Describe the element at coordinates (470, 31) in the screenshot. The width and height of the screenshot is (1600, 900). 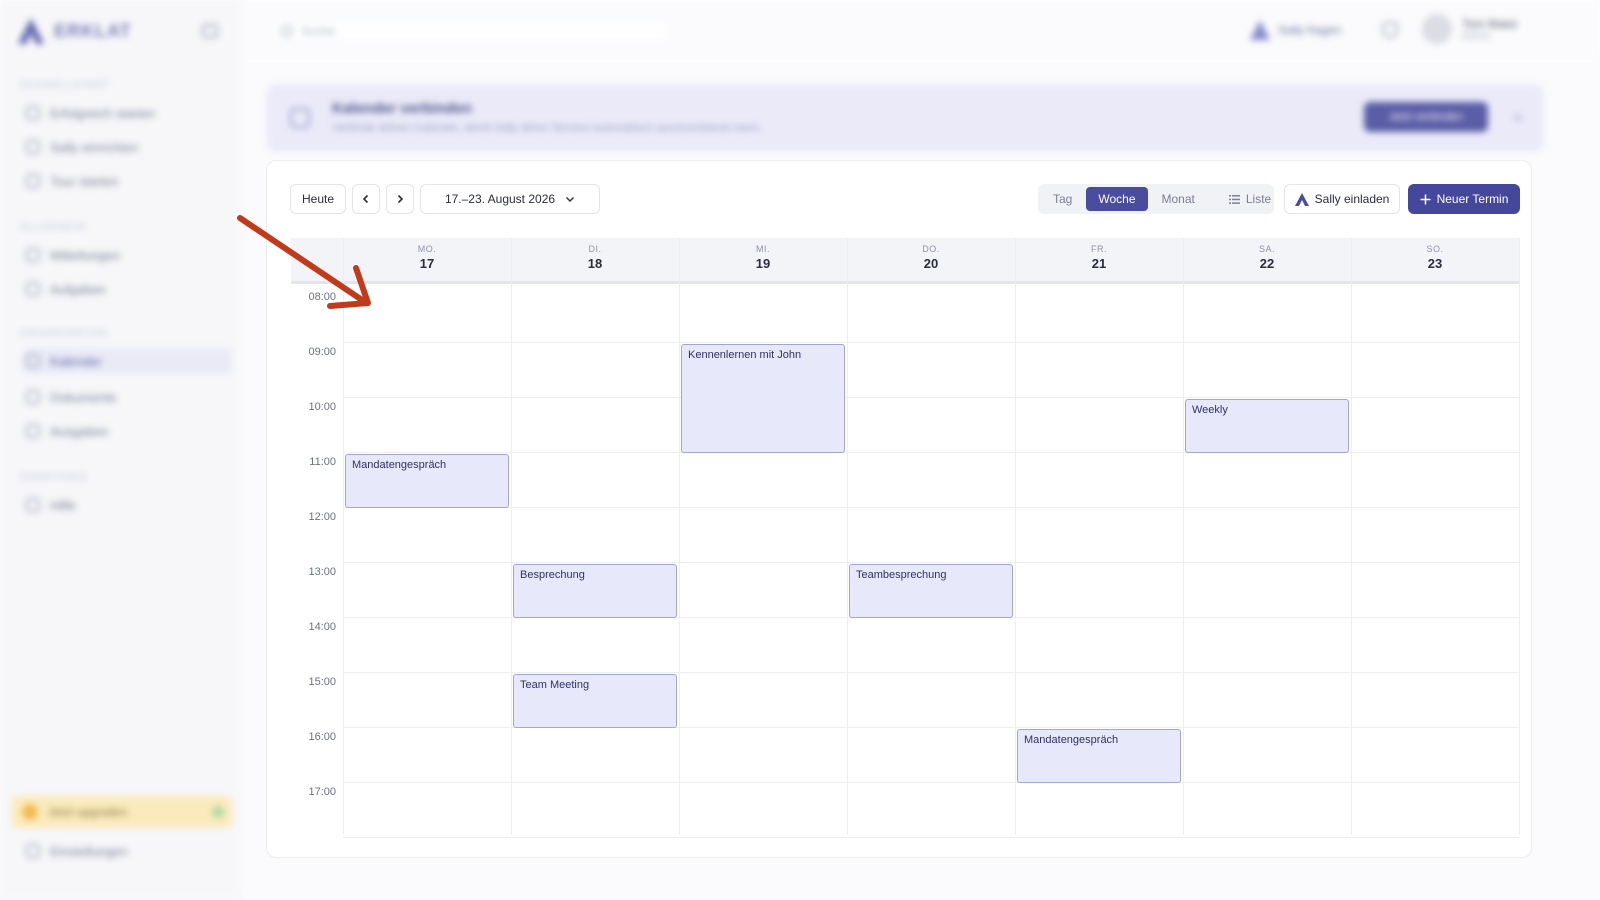
I see `search-input: Suche` at that location.